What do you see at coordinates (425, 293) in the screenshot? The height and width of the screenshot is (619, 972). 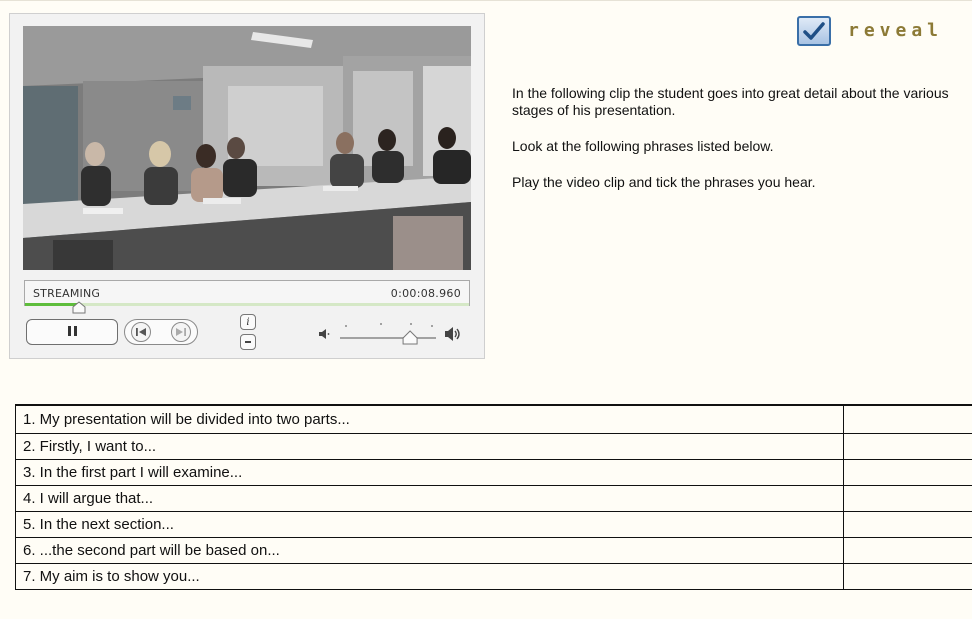 I see `timecode: 0:00:08.960` at bounding box center [425, 293].